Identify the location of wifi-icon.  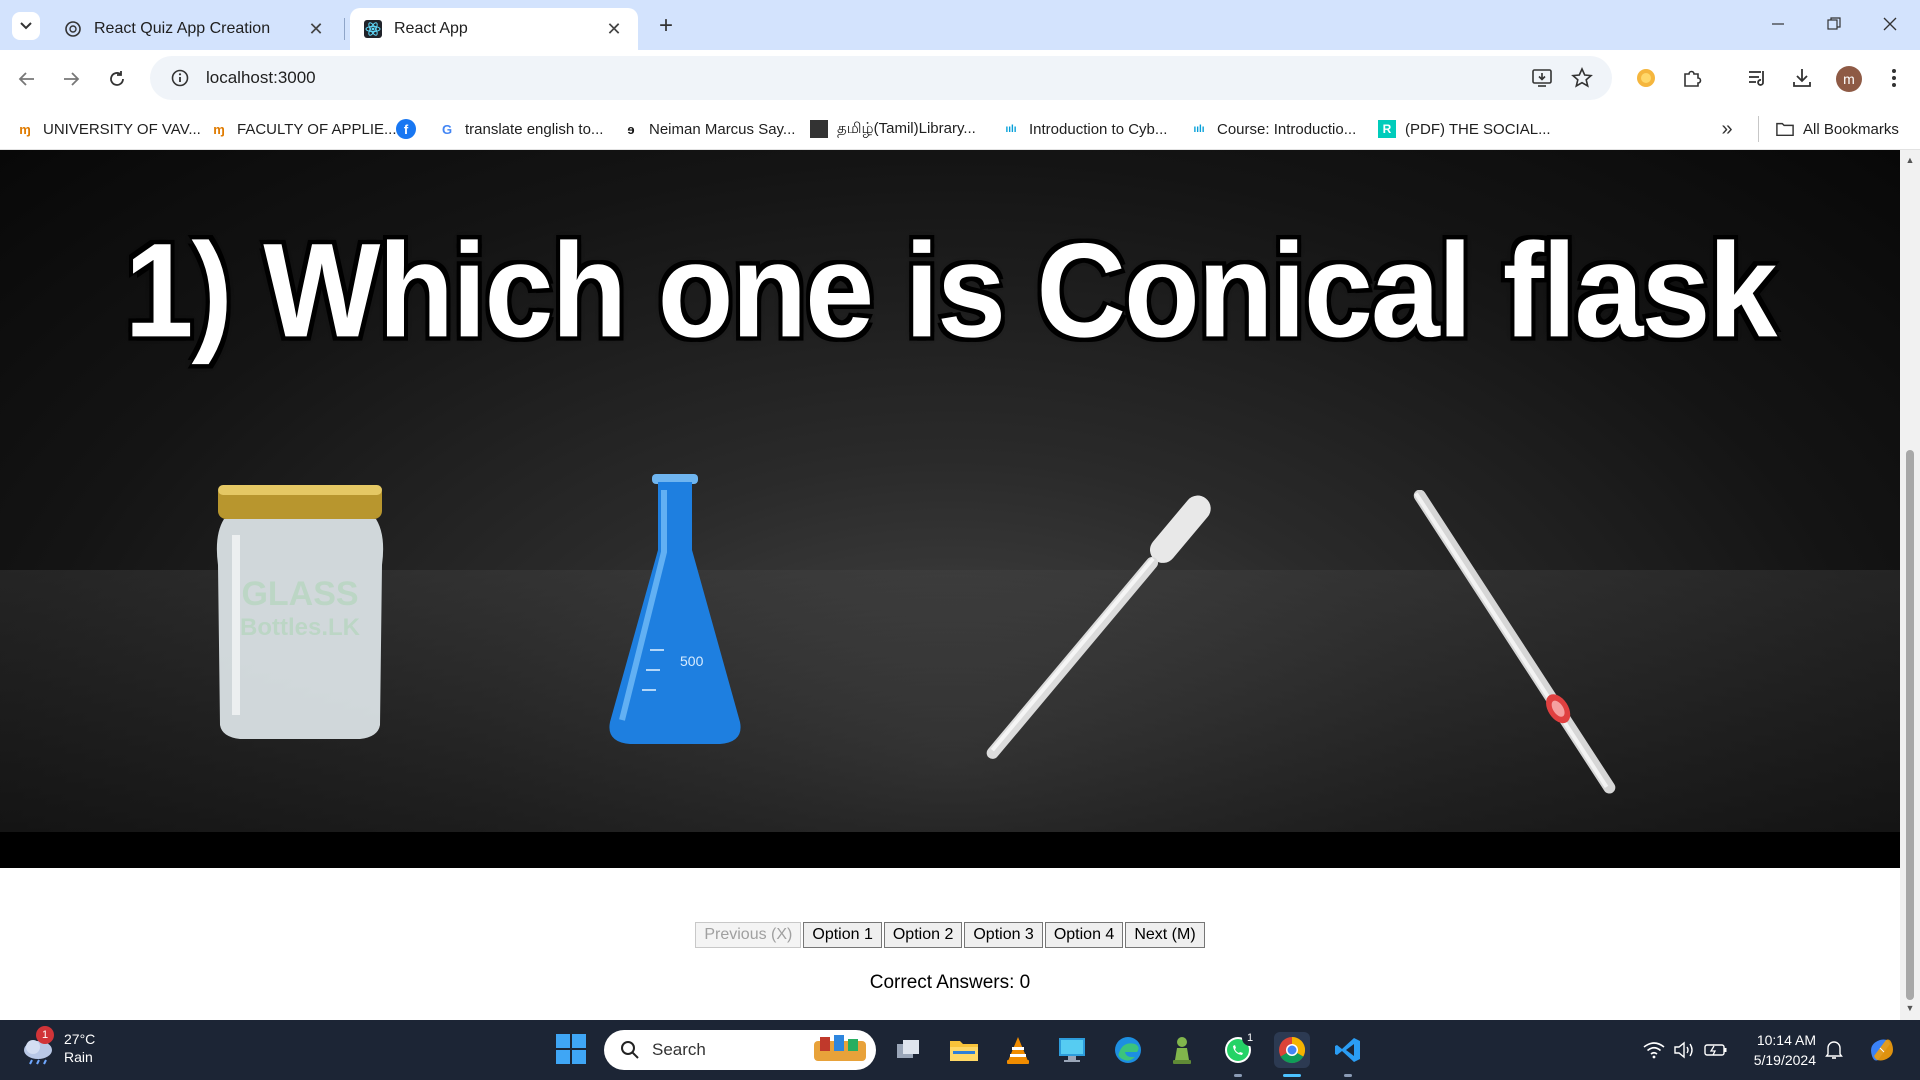
(1654, 1050).